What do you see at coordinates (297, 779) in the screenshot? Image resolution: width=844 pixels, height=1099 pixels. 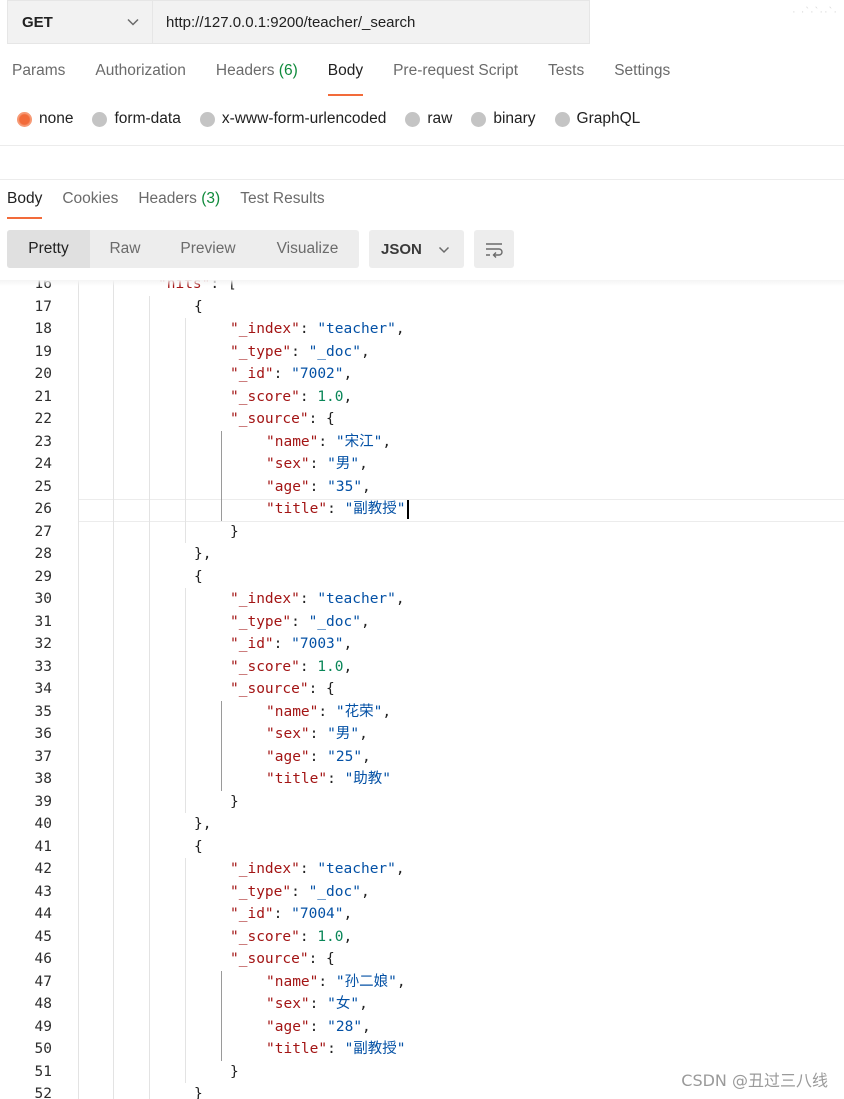 I see `json-key: "title"` at bounding box center [297, 779].